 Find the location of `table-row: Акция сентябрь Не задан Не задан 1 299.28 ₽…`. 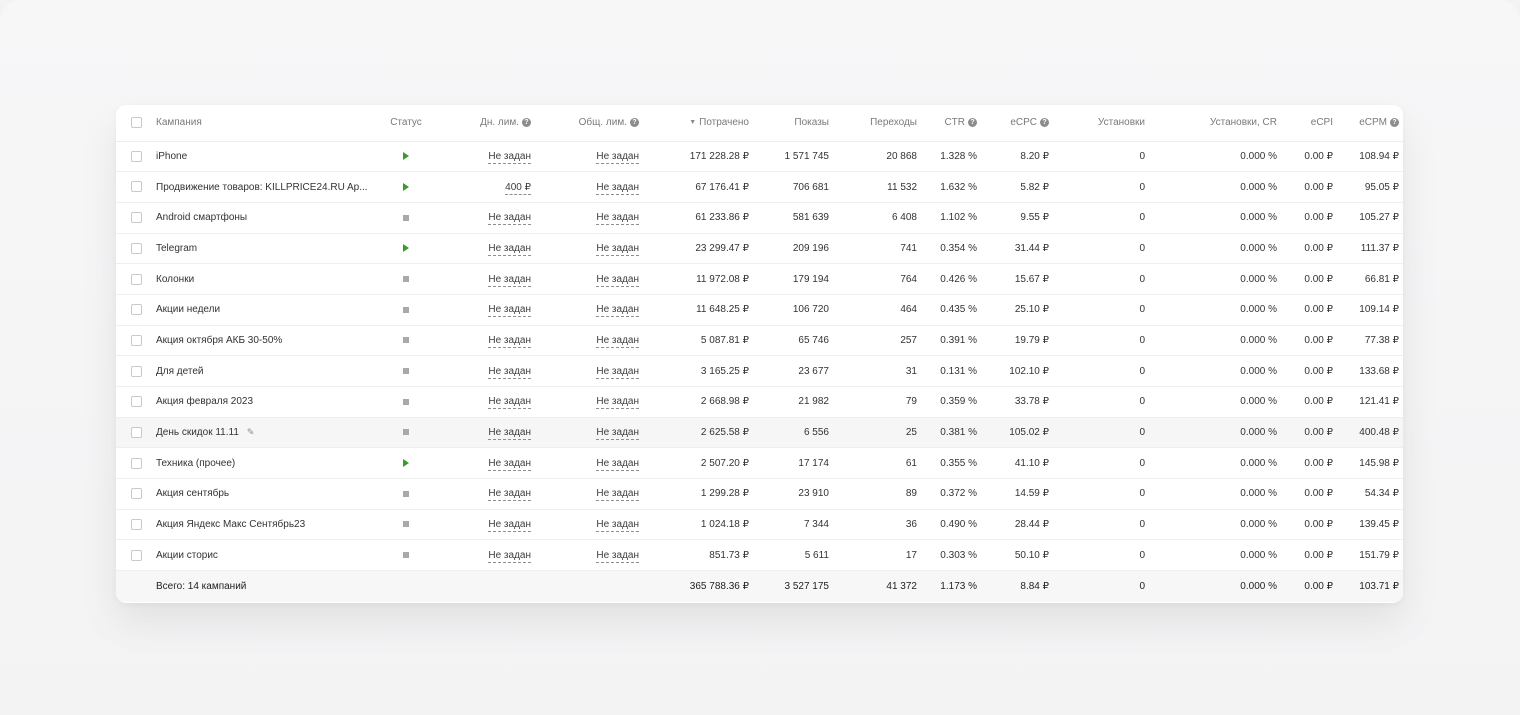

table-row: Акция сентябрь Не задан Не задан 1 299.28 ₽… is located at coordinates (759, 494).